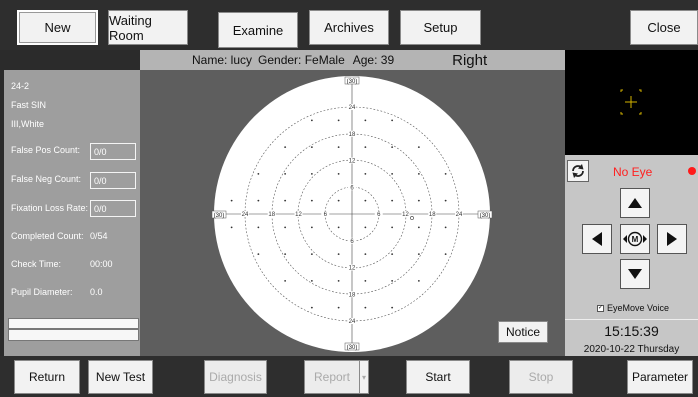  What do you see at coordinates (46, 179) in the screenshot?
I see `false-neg-label: False Neg Count:` at bounding box center [46, 179].